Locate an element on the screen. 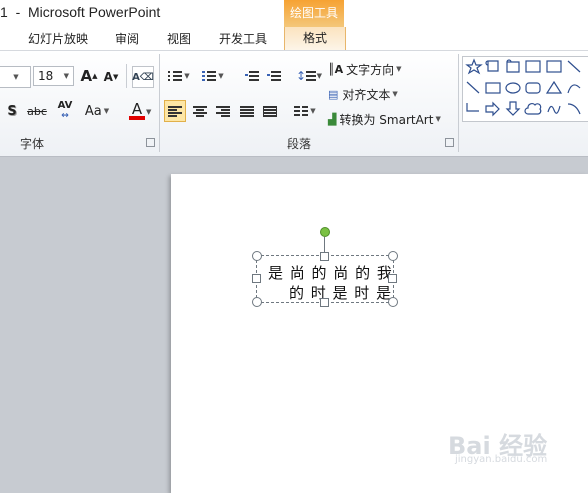  resize-handle-top-left is located at coordinates (257, 256).